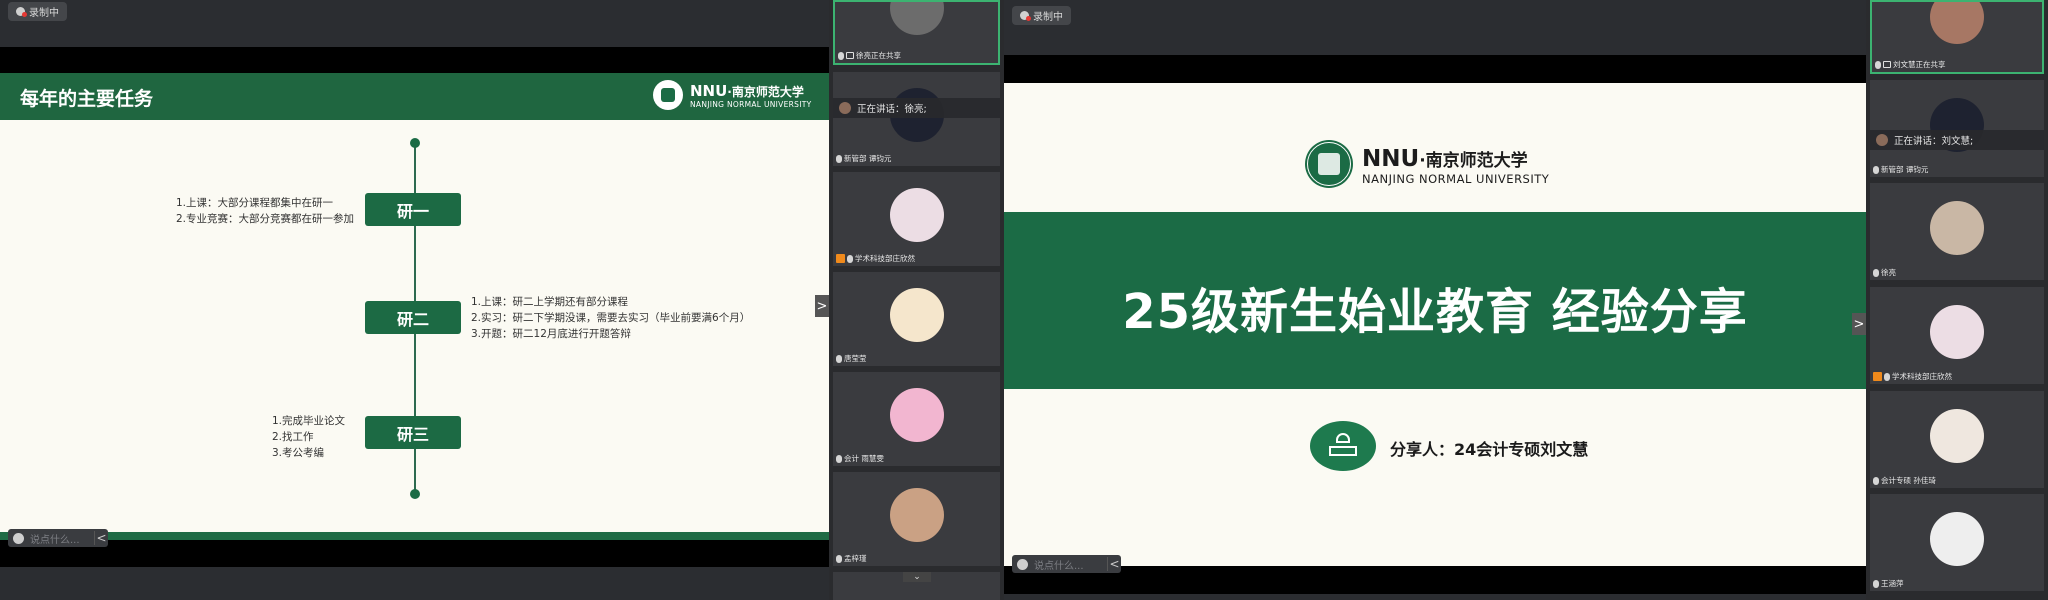 Image resolution: width=2048 pixels, height=600 pixels. What do you see at coordinates (1888, 272) in the screenshot?
I see `participant-name: 徐亮` at bounding box center [1888, 272].